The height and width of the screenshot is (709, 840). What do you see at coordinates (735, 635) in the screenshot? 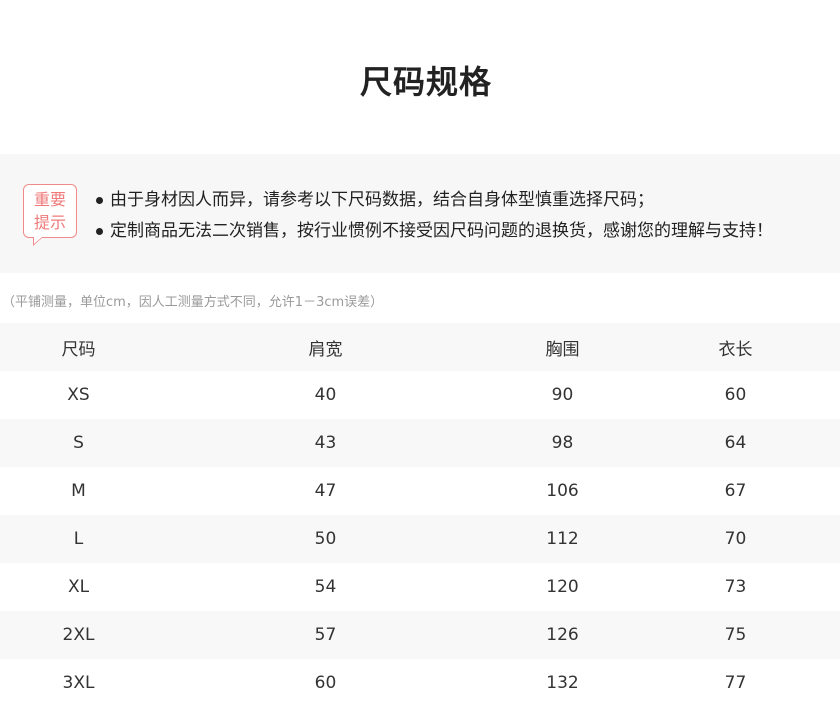
I see `cell-length: 75` at bounding box center [735, 635].